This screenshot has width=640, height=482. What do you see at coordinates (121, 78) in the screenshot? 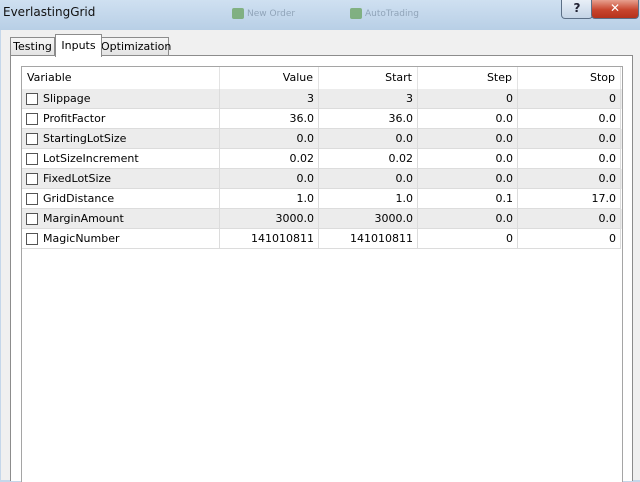
I see `column-header-variable: Variable` at bounding box center [121, 78].